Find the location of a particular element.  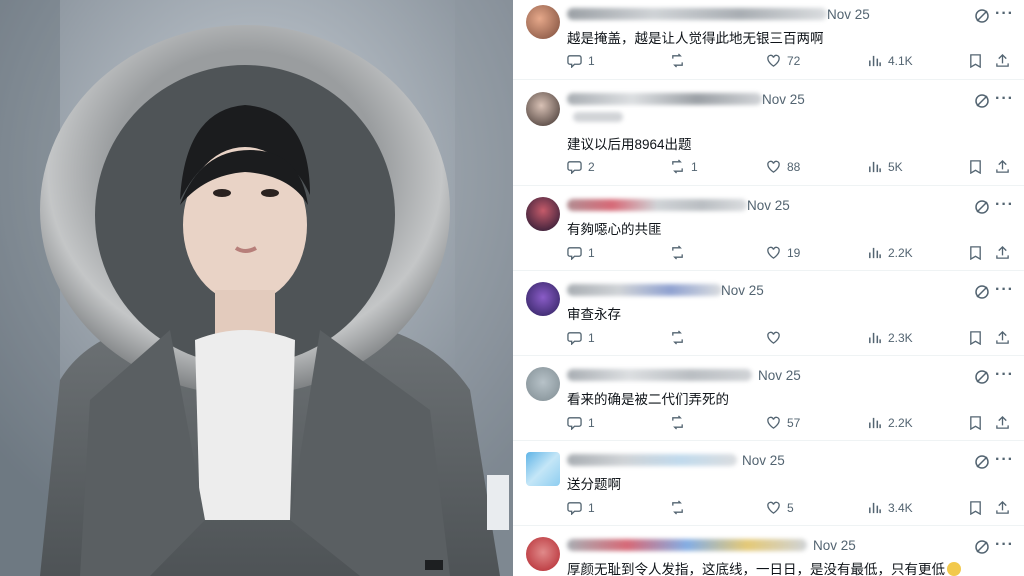

reply-text: 有夠噁心的共匪 is located at coordinates (614, 229).